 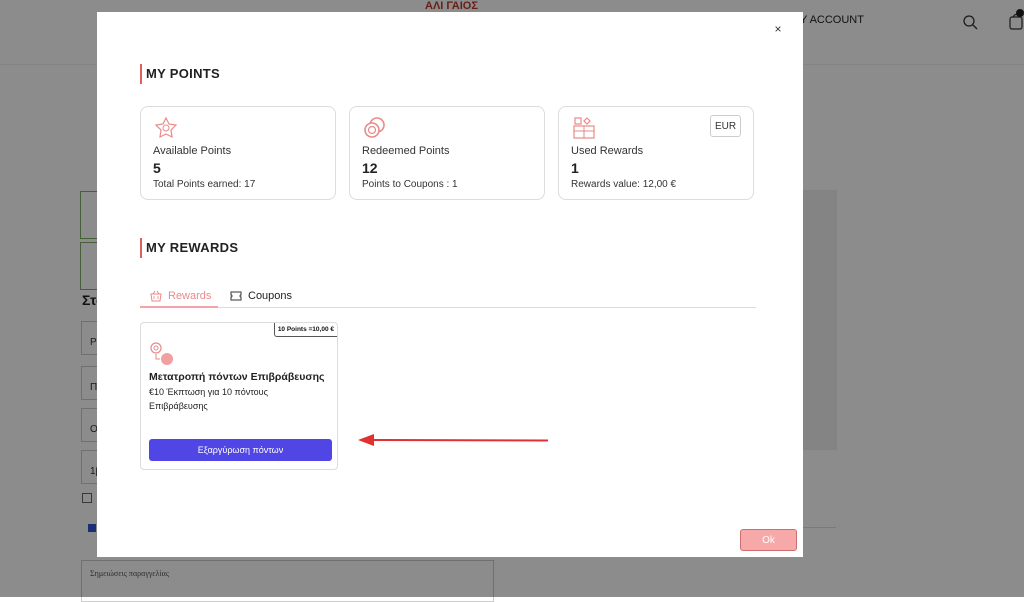 I want to click on gift-icon, so click(x=584, y=128).